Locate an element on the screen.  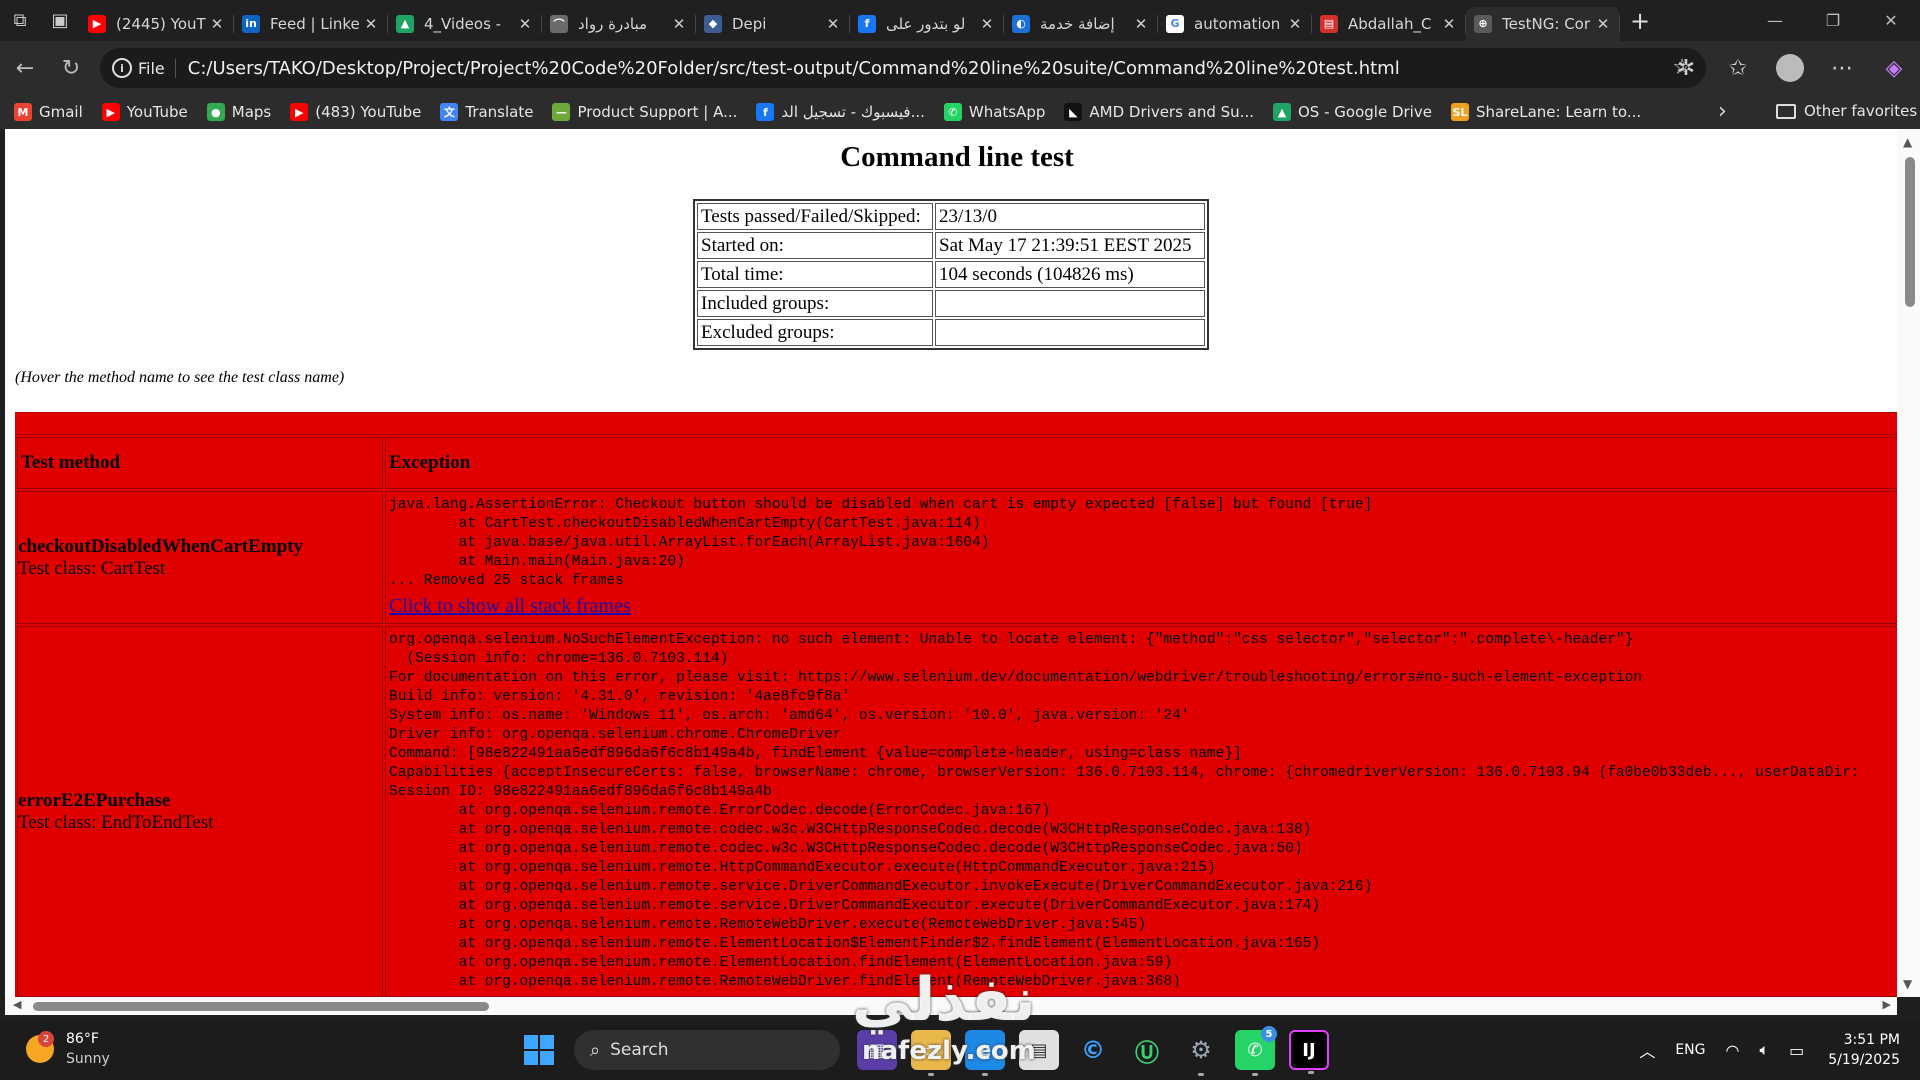
language-indicator: ENG is located at coordinates (1690, 1050).